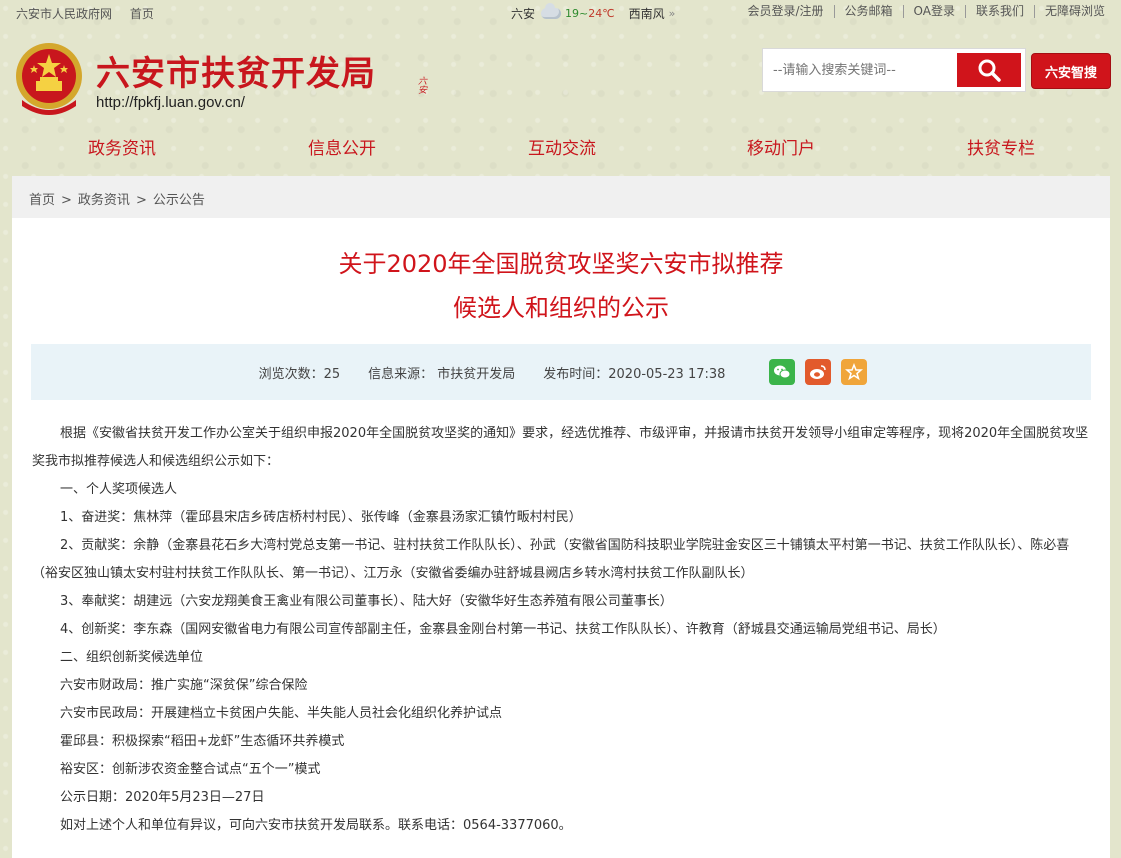 This screenshot has height=858, width=1121. I want to click on article-title: 关于2020年全国脱贫攻坚奖六安市拟推荐 候选人和组织的公示, so click(561, 286).